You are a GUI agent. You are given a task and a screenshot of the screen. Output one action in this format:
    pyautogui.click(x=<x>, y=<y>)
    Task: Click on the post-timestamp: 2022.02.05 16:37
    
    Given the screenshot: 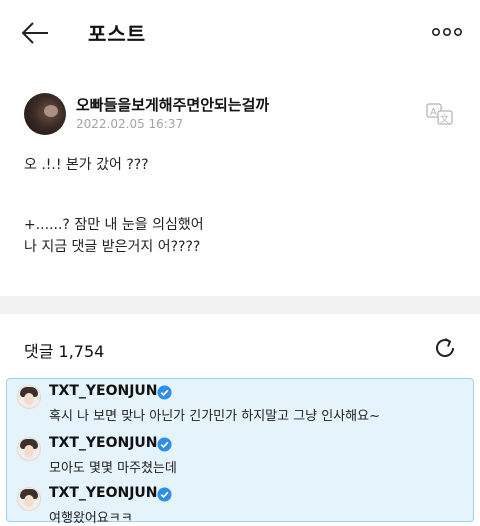 What is the action you would take?
    pyautogui.click(x=130, y=124)
    